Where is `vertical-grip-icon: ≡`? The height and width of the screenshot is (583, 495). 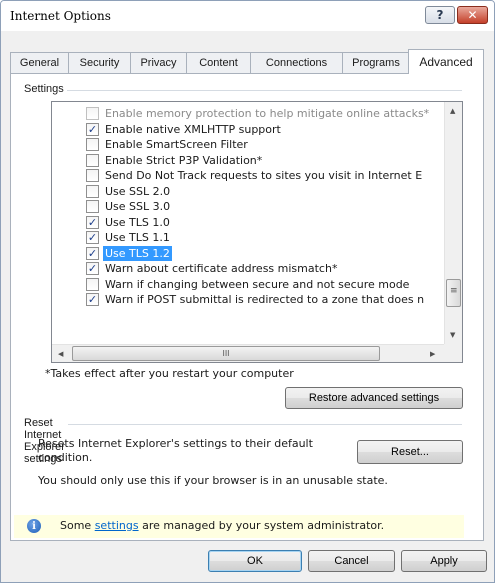
vertical-grip-icon: ≡ is located at coordinates (454, 291).